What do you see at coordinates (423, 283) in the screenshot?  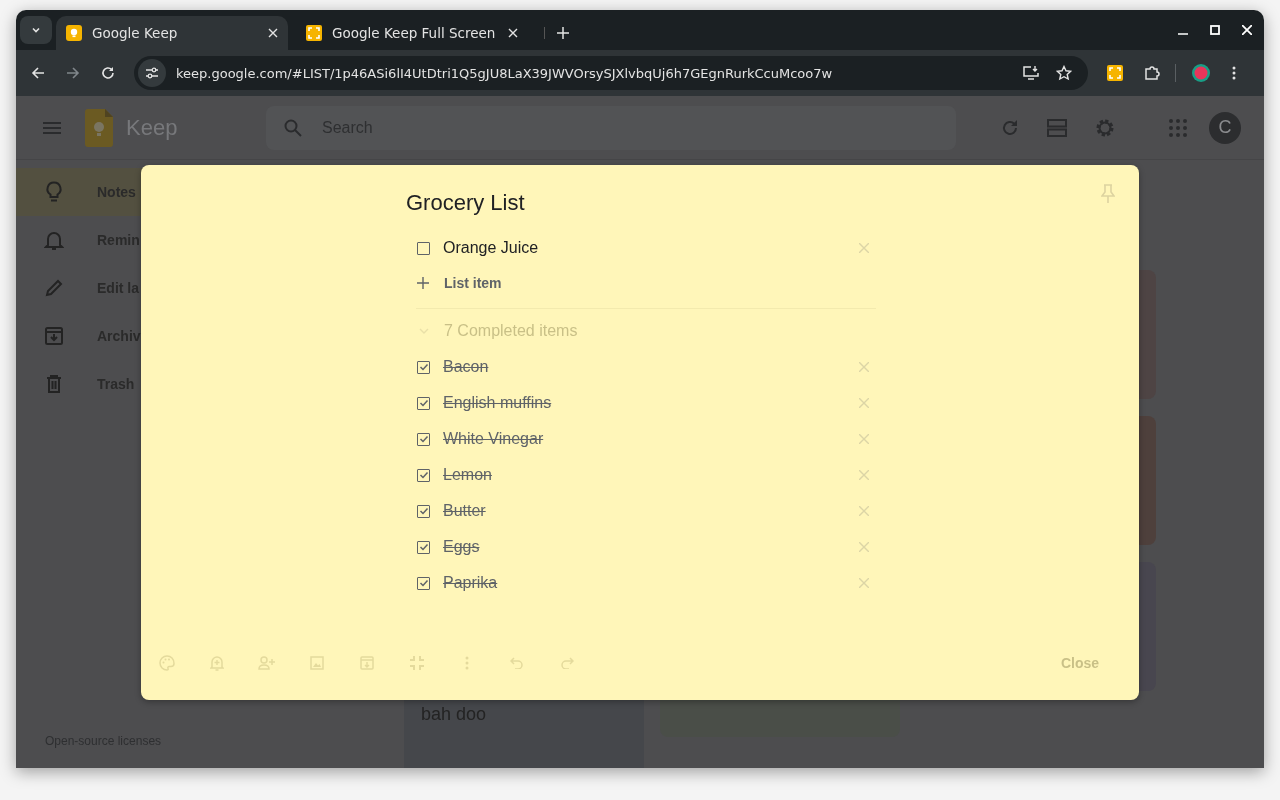 I see `plus-icon` at bounding box center [423, 283].